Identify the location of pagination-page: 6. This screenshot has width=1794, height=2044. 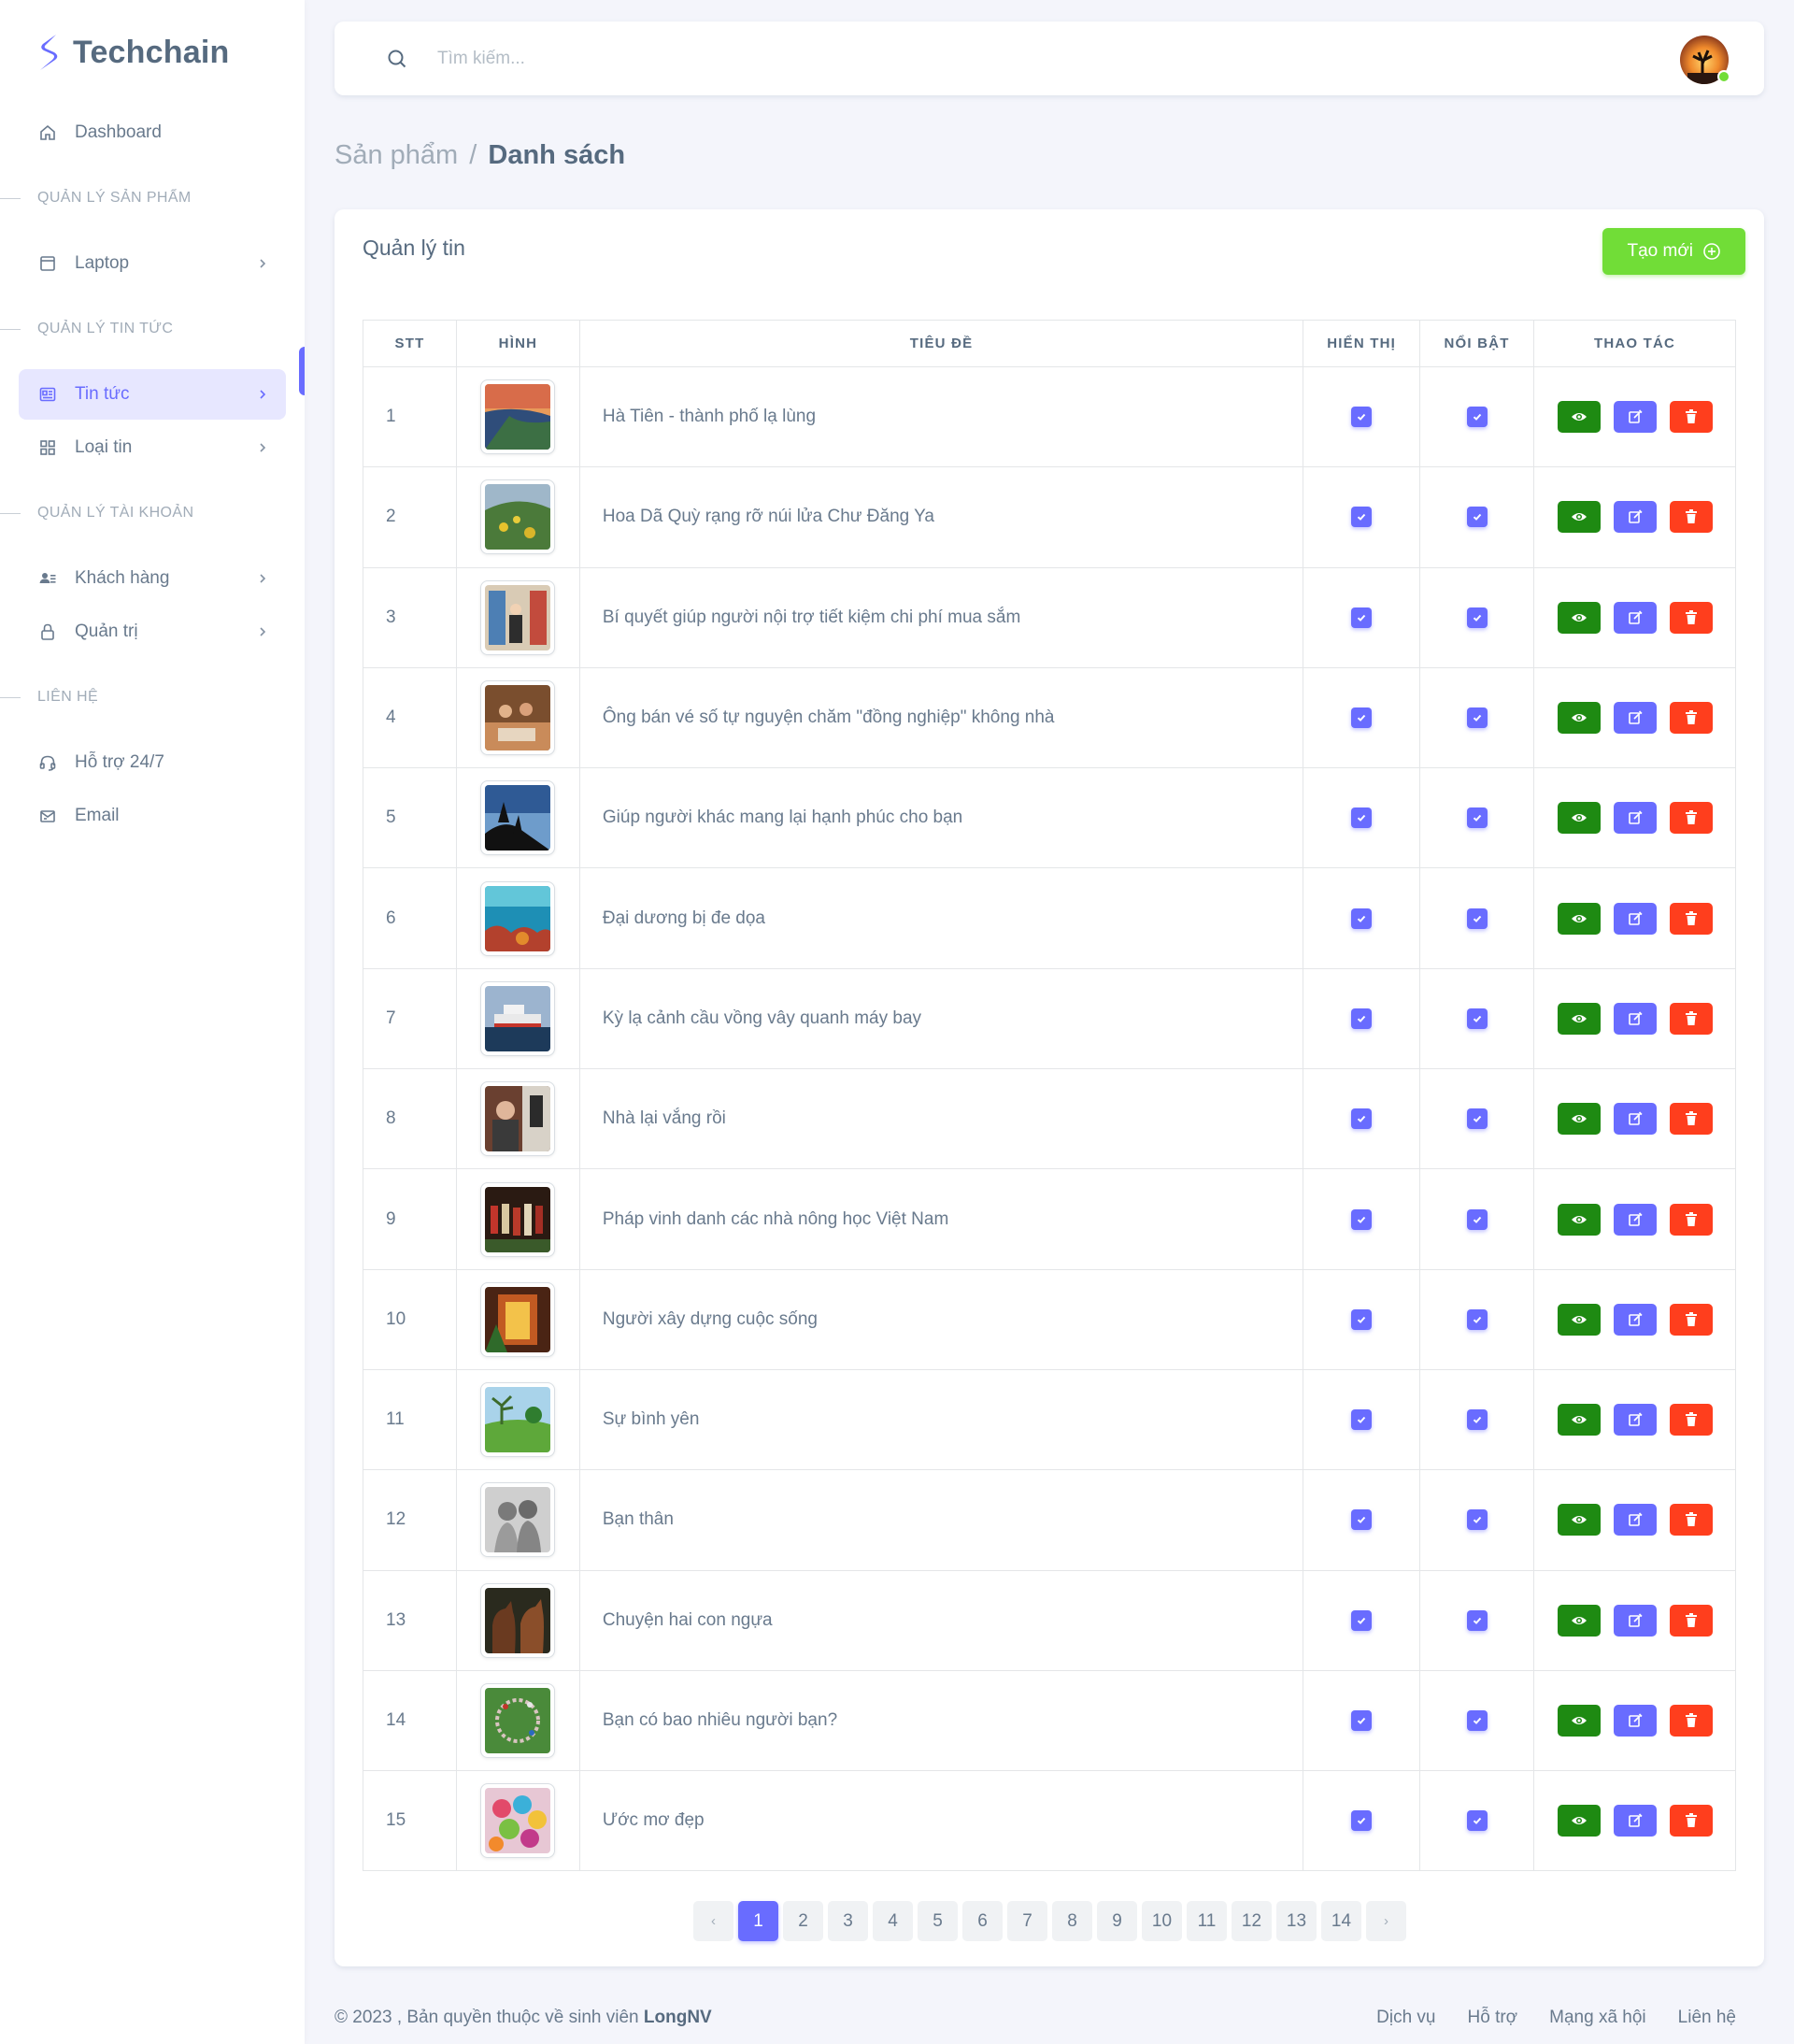
(982, 1921).